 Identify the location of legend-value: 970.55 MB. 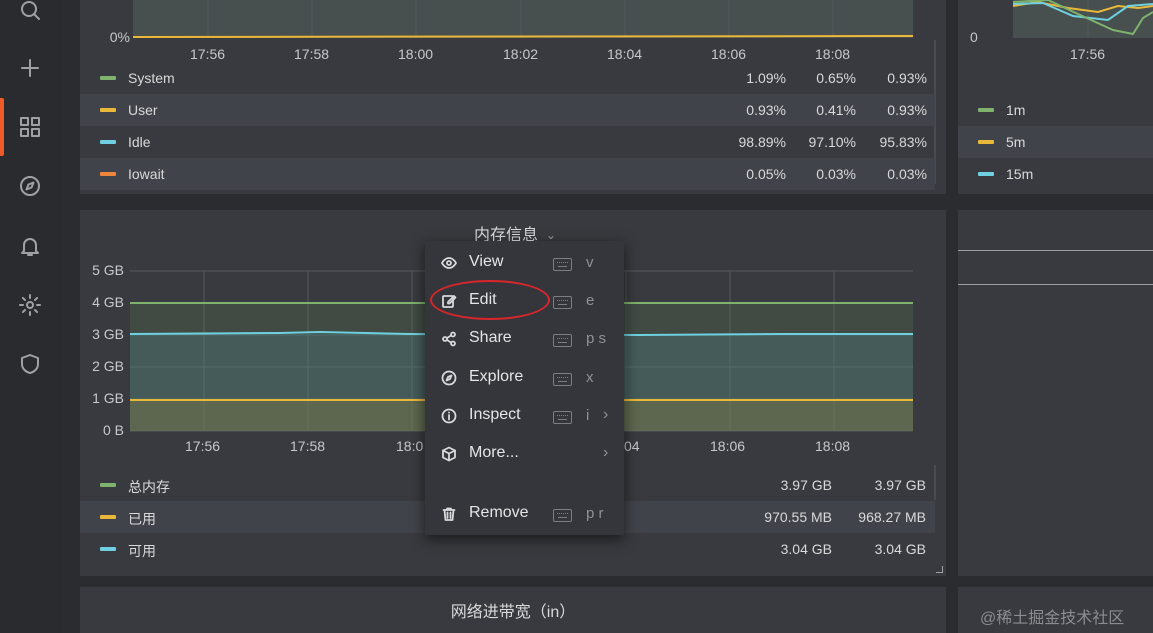
(798, 517).